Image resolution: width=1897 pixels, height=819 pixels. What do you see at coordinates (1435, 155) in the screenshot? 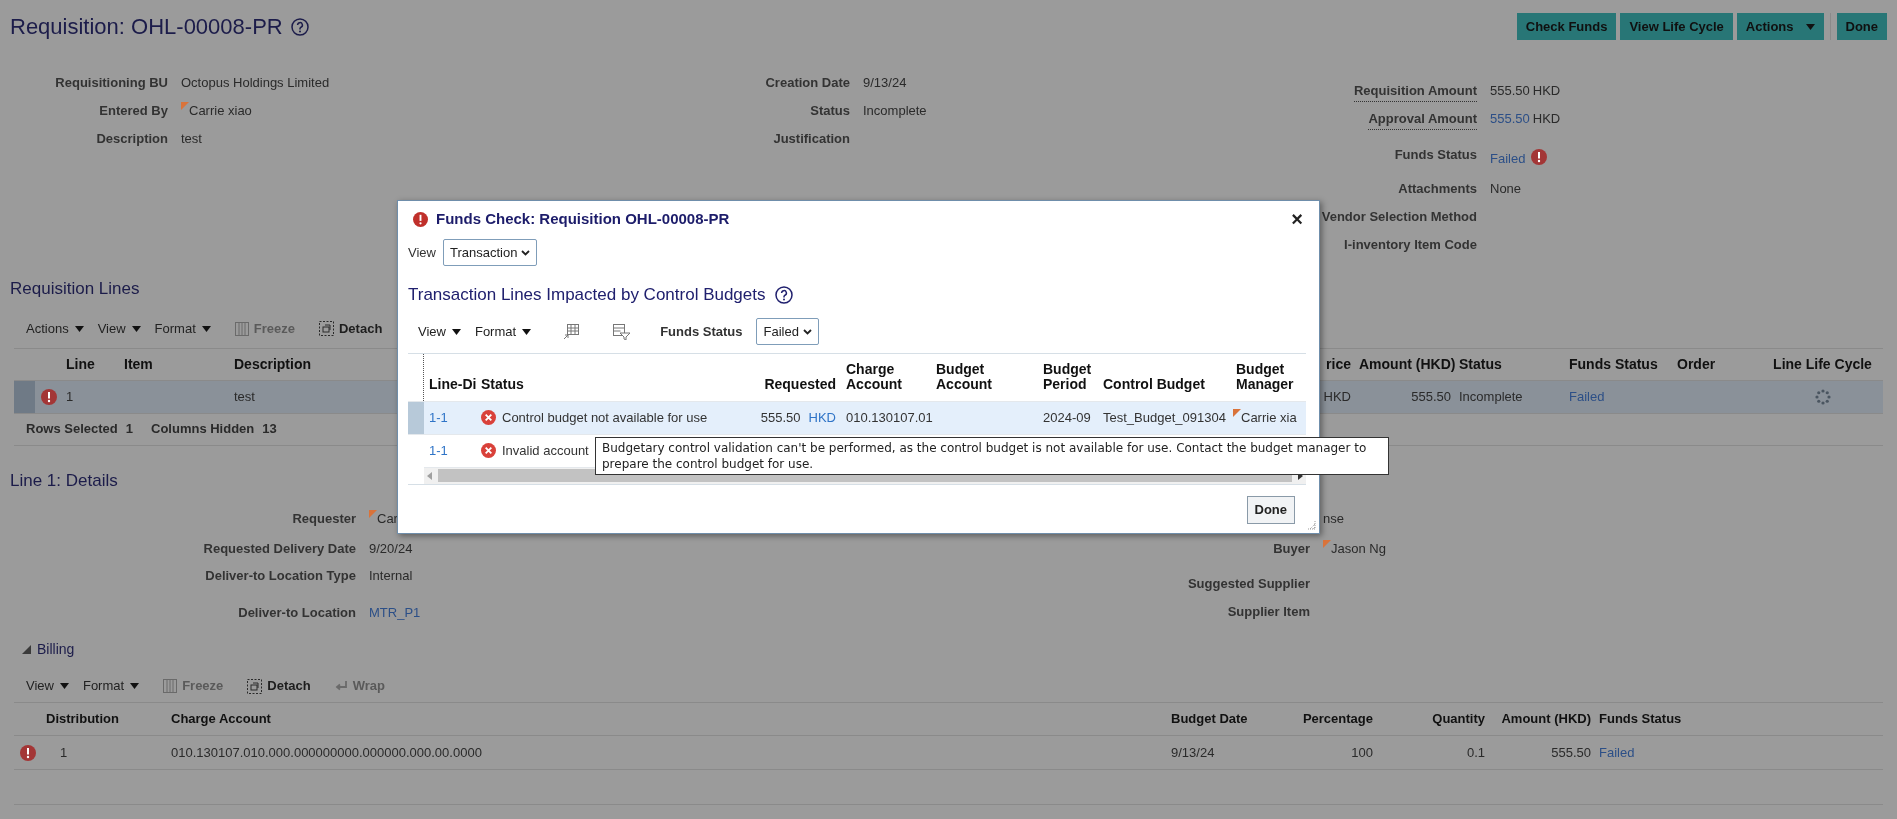
I see `field-label: Funds Status` at bounding box center [1435, 155].